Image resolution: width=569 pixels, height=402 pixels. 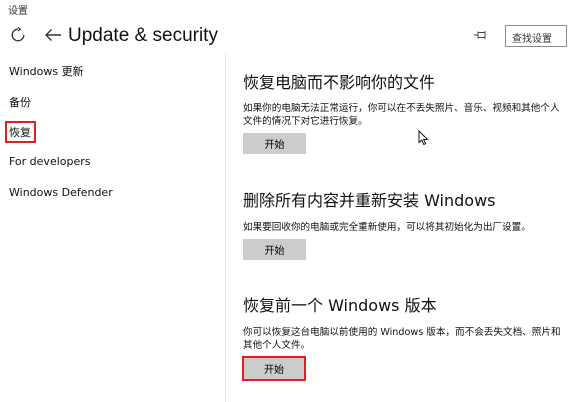 I want to click on refresh-icon, so click(x=18, y=35).